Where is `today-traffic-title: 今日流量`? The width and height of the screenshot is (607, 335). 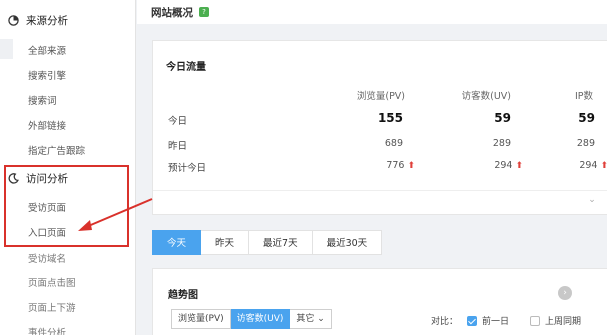
today-traffic-title: 今日流量 is located at coordinates (186, 67).